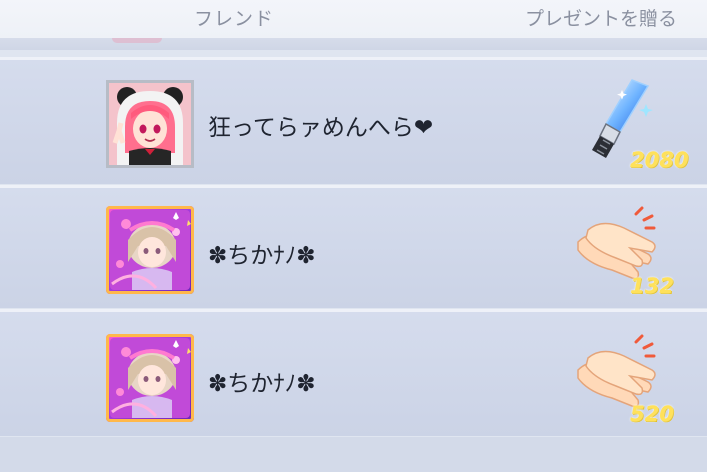  Describe the element at coordinates (234, 19) in the screenshot. I see `friend-column-header: フレンド` at that location.